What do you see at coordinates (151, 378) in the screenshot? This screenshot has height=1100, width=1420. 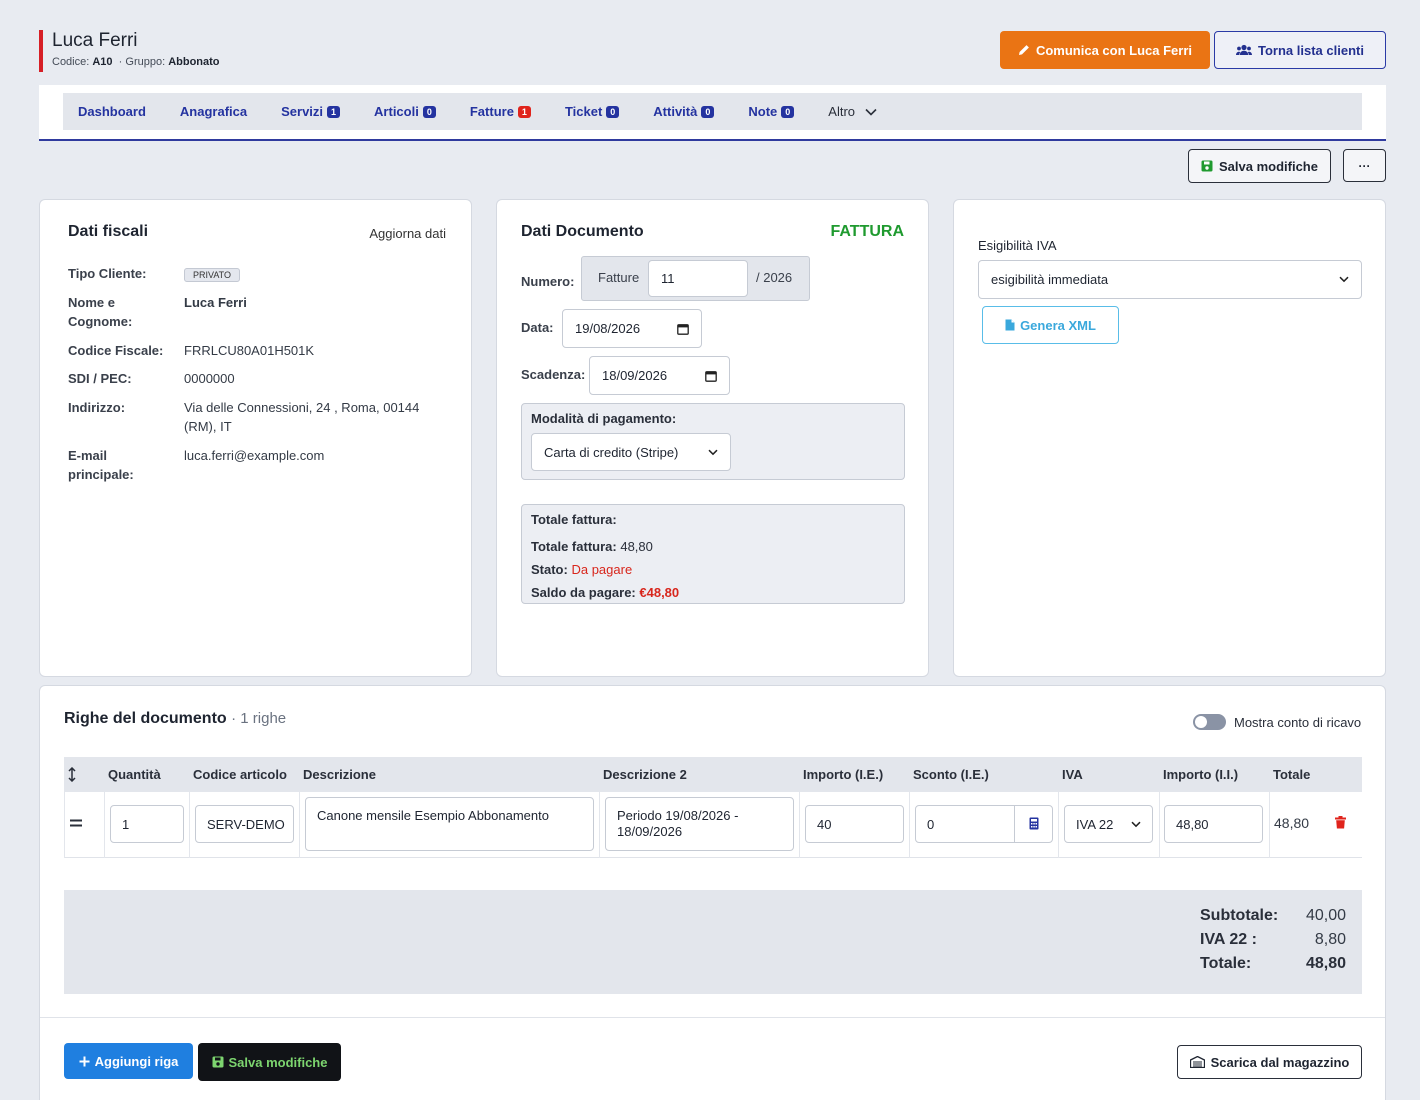 I see `fiscal-row-sdi: SDI / PEC: 0000000` at bounding box center [151, 378].